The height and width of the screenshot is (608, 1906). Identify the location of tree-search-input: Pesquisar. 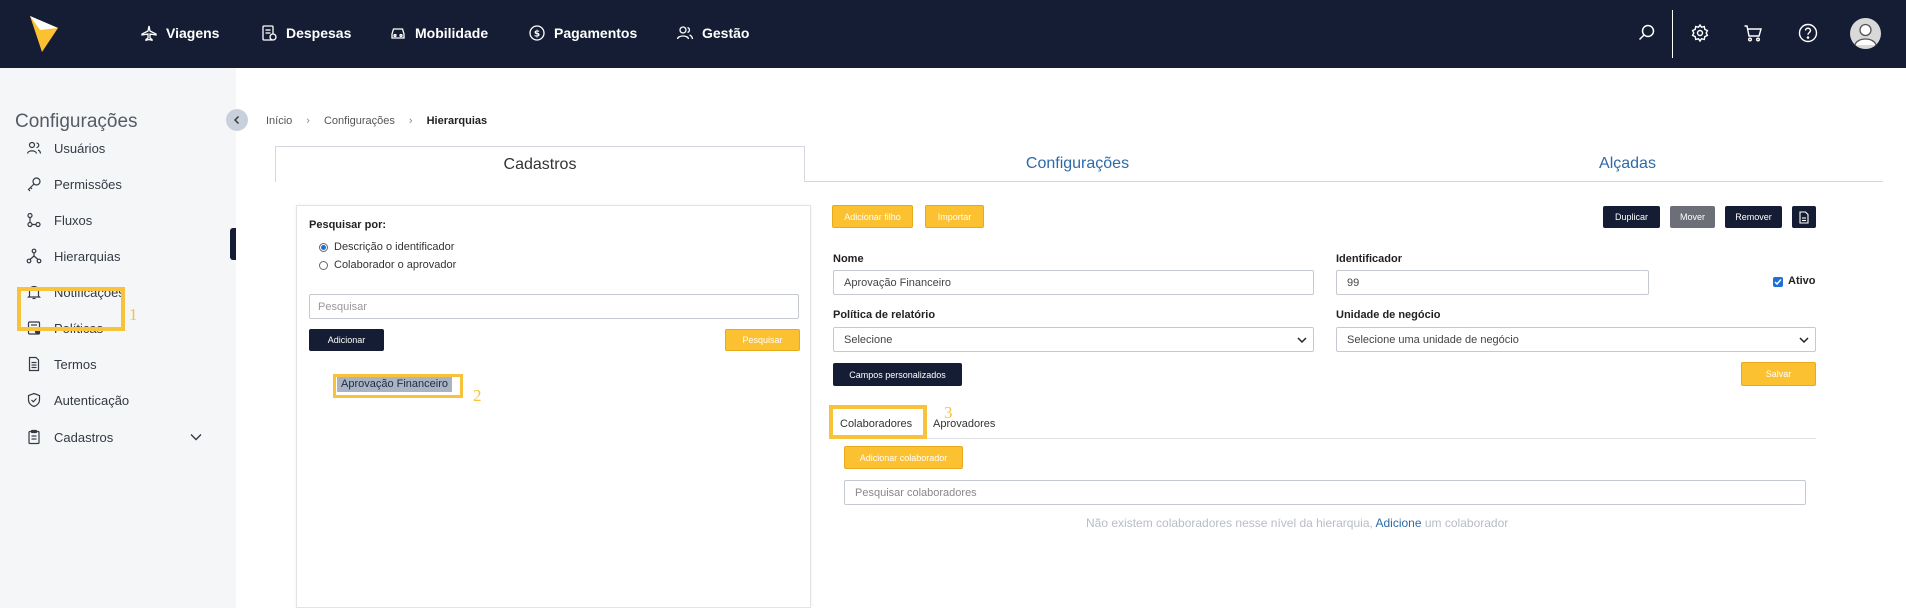
(554, 306).